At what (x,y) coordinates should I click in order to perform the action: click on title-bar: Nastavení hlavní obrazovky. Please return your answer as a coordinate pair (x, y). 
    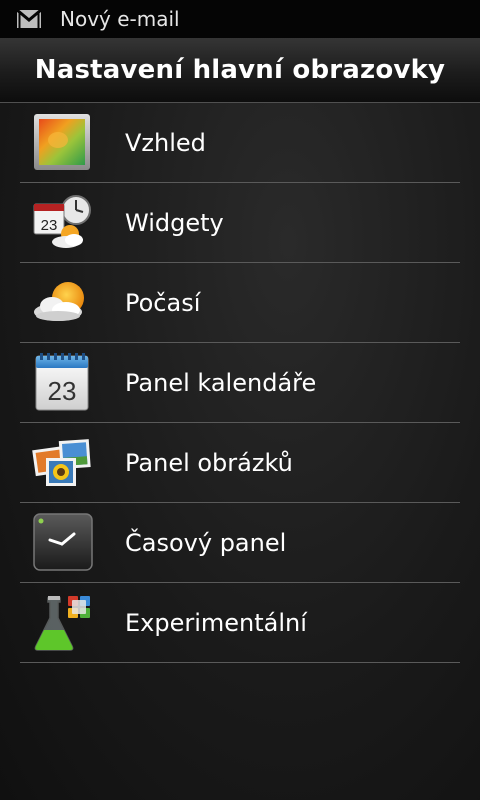
    Looking at the image, I should click on (240, 70).